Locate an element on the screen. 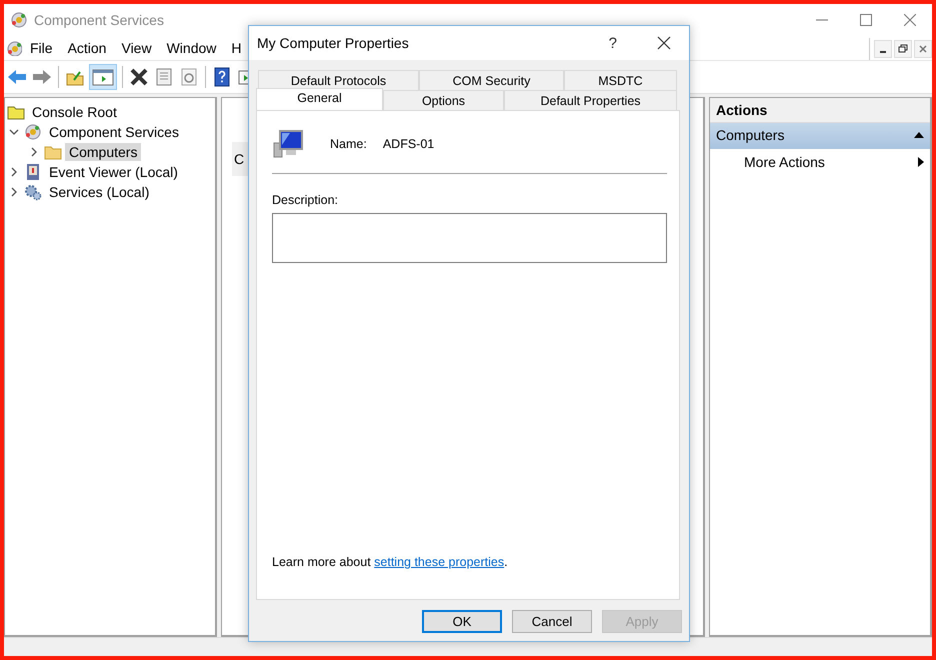 The image size is (936, 660). close-icon is located at coordinates (664, 43).